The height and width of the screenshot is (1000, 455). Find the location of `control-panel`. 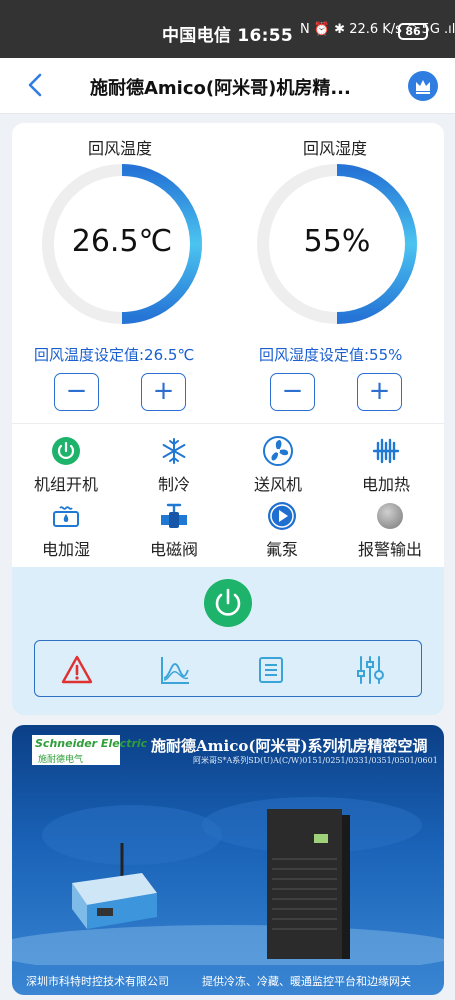

control-panel is located at coordinates (228, 641).